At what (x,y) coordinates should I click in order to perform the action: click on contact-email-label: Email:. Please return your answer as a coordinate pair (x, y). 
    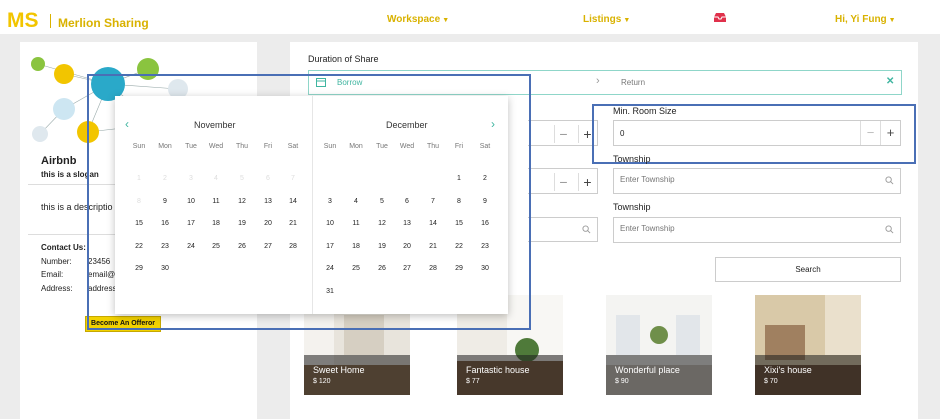
    Looking at the image, I should click on (52, 274).